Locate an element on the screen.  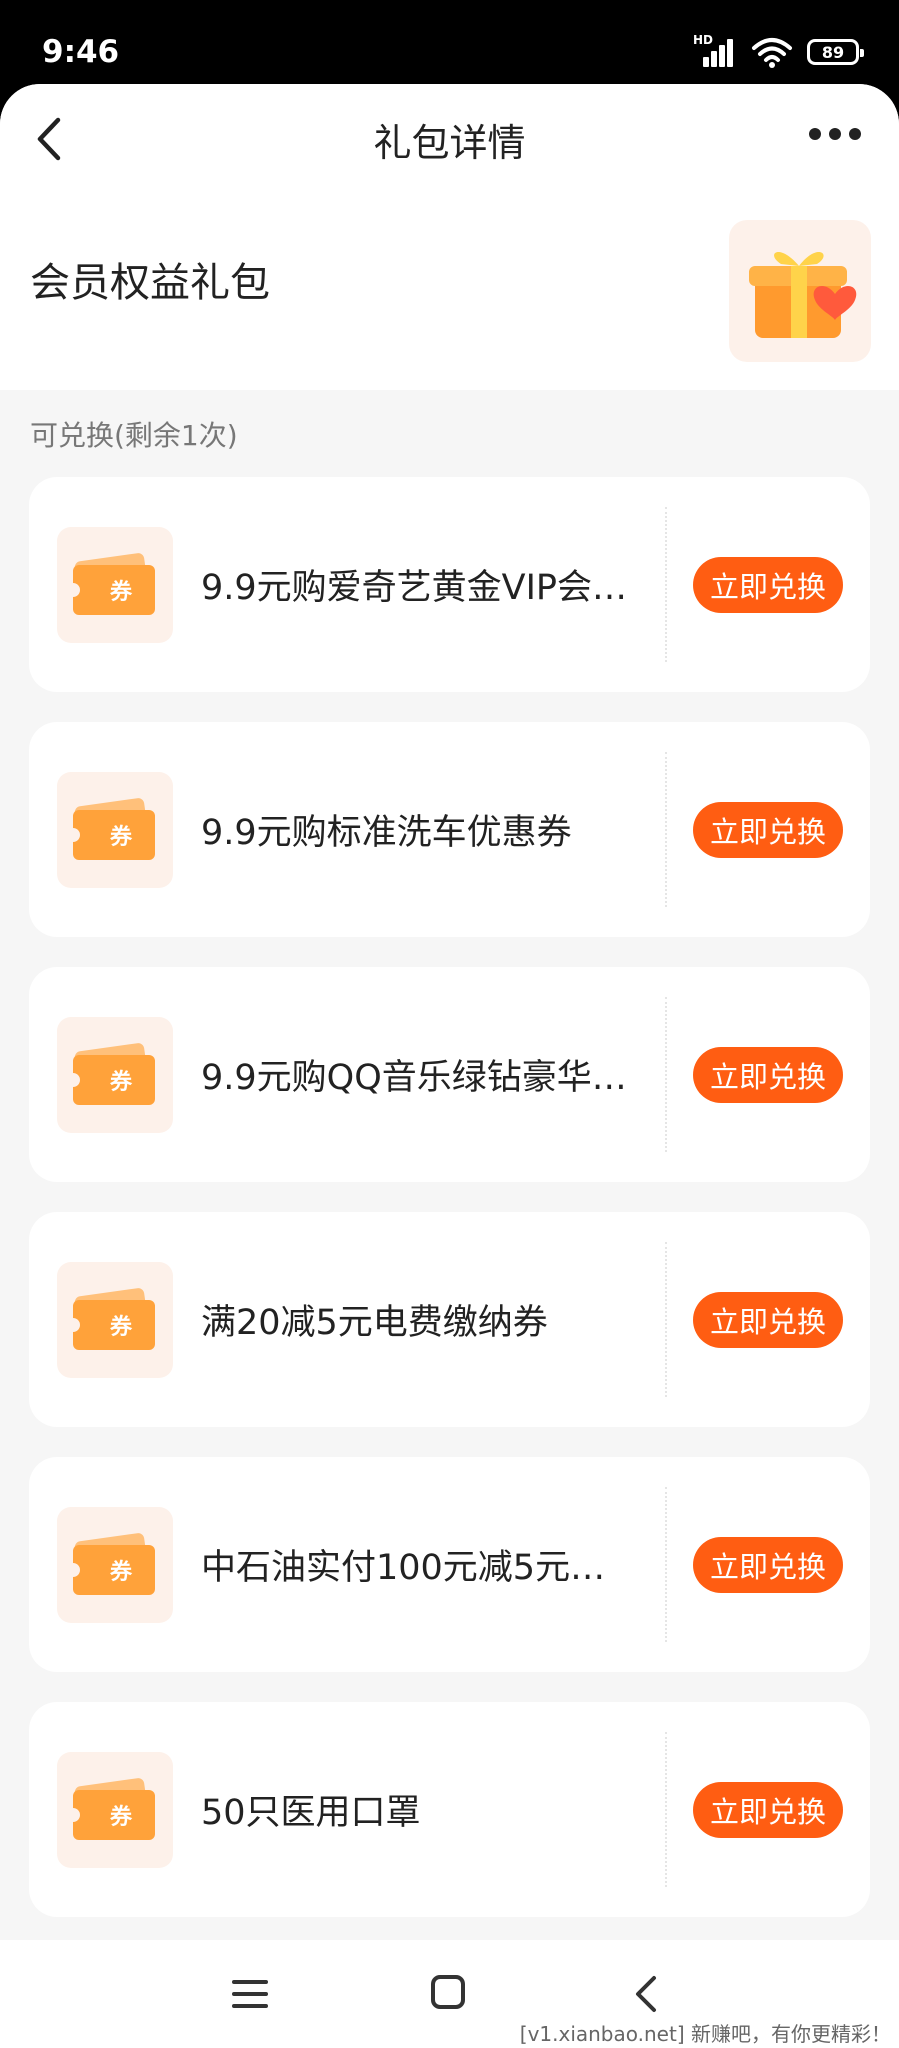
top-nav: 礼包详情 is located at coordinates (449, 138).